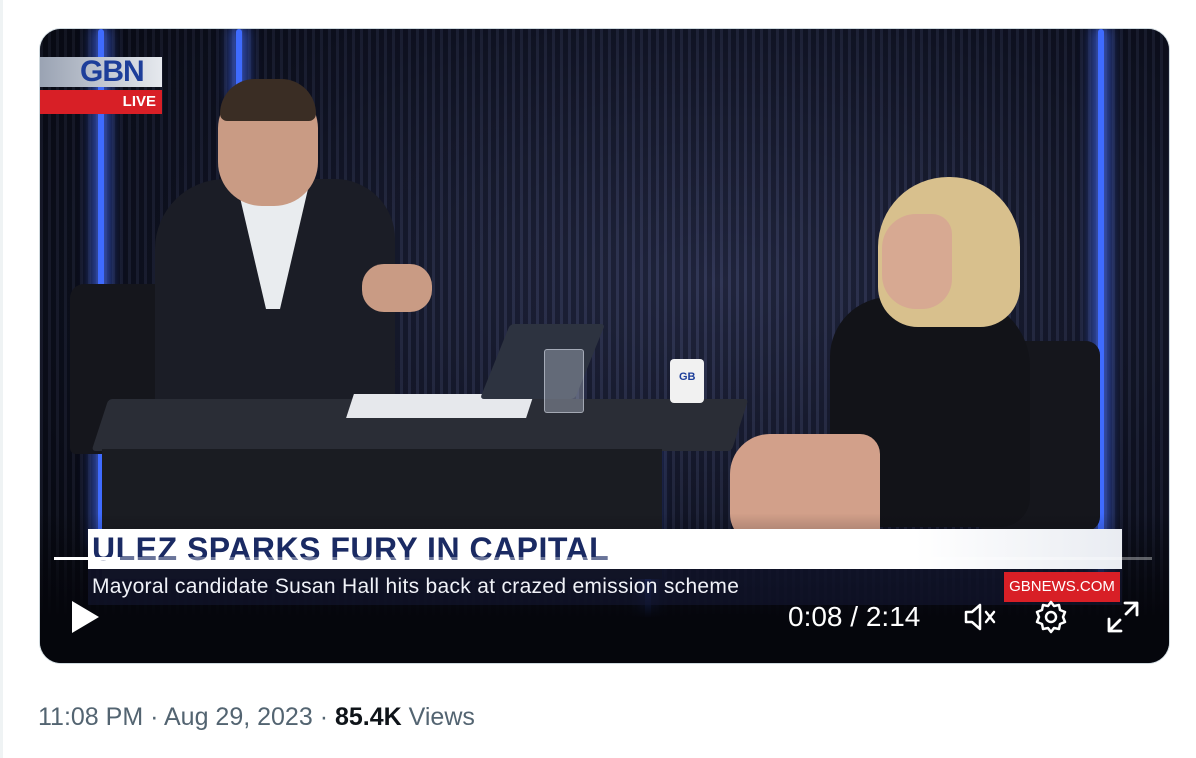 This screenshot has height=758, width=1196. Describe the element at coordinates (917, 261) in the screenshot. I see `guest-face` at that location.